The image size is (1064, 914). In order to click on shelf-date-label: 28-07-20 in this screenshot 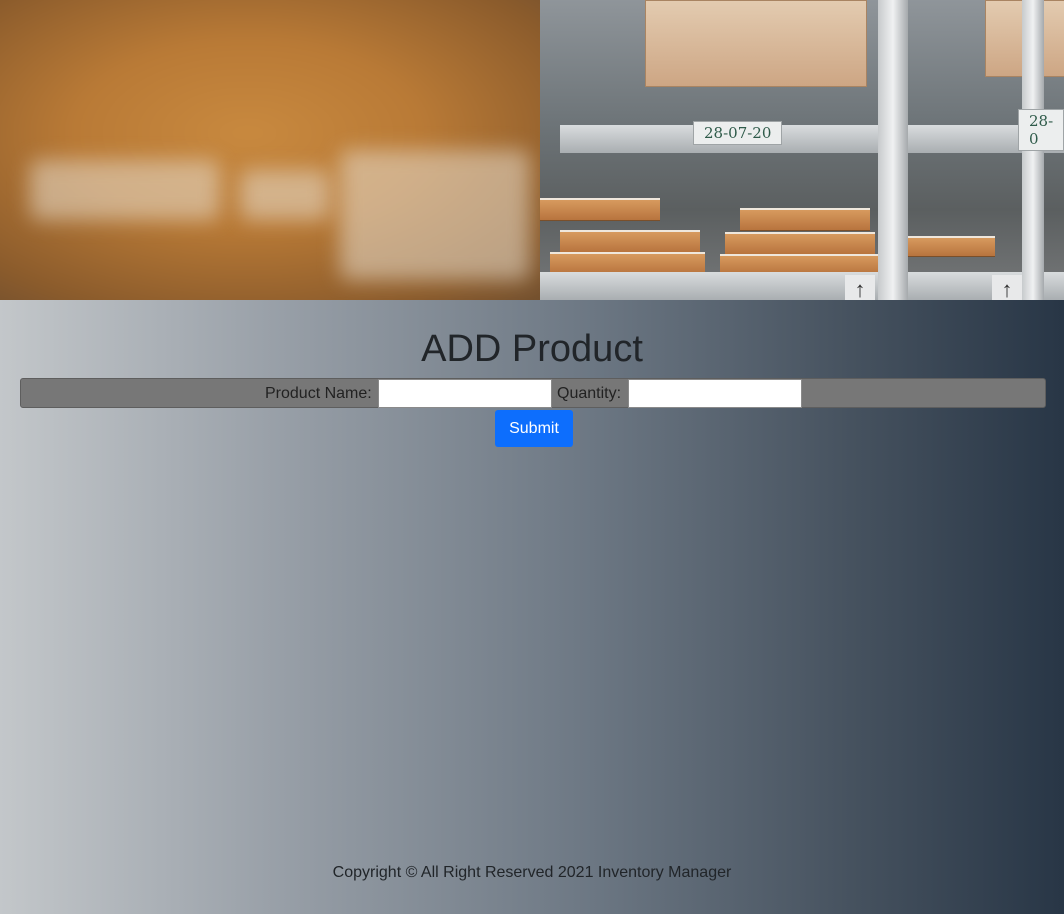, I will do `click(738, 133)`.